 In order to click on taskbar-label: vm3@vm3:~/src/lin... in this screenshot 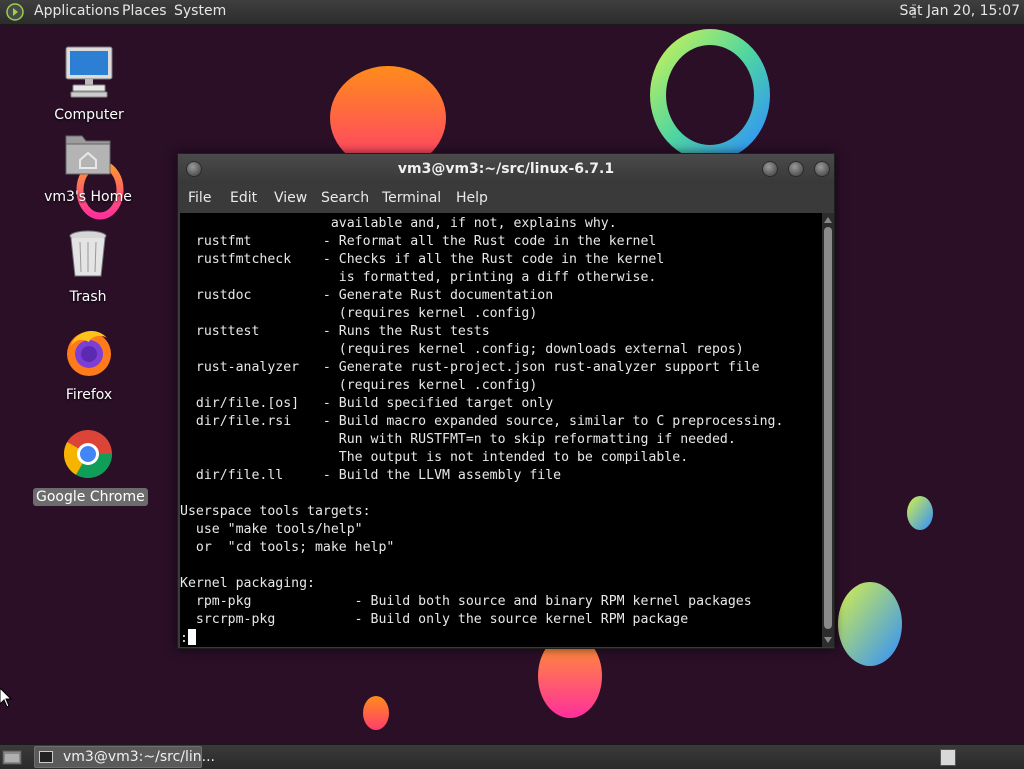, I will do `click(139, 757)`.